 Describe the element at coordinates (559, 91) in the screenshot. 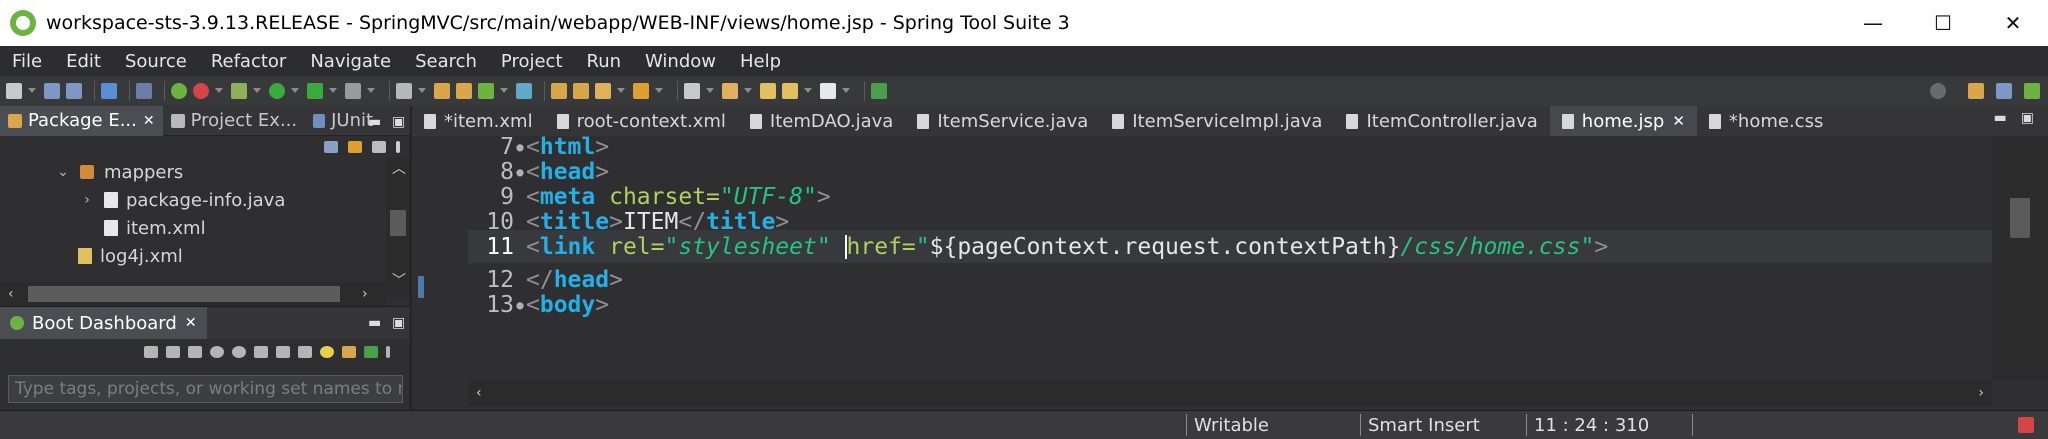

I see `open-type-icon` at that location.